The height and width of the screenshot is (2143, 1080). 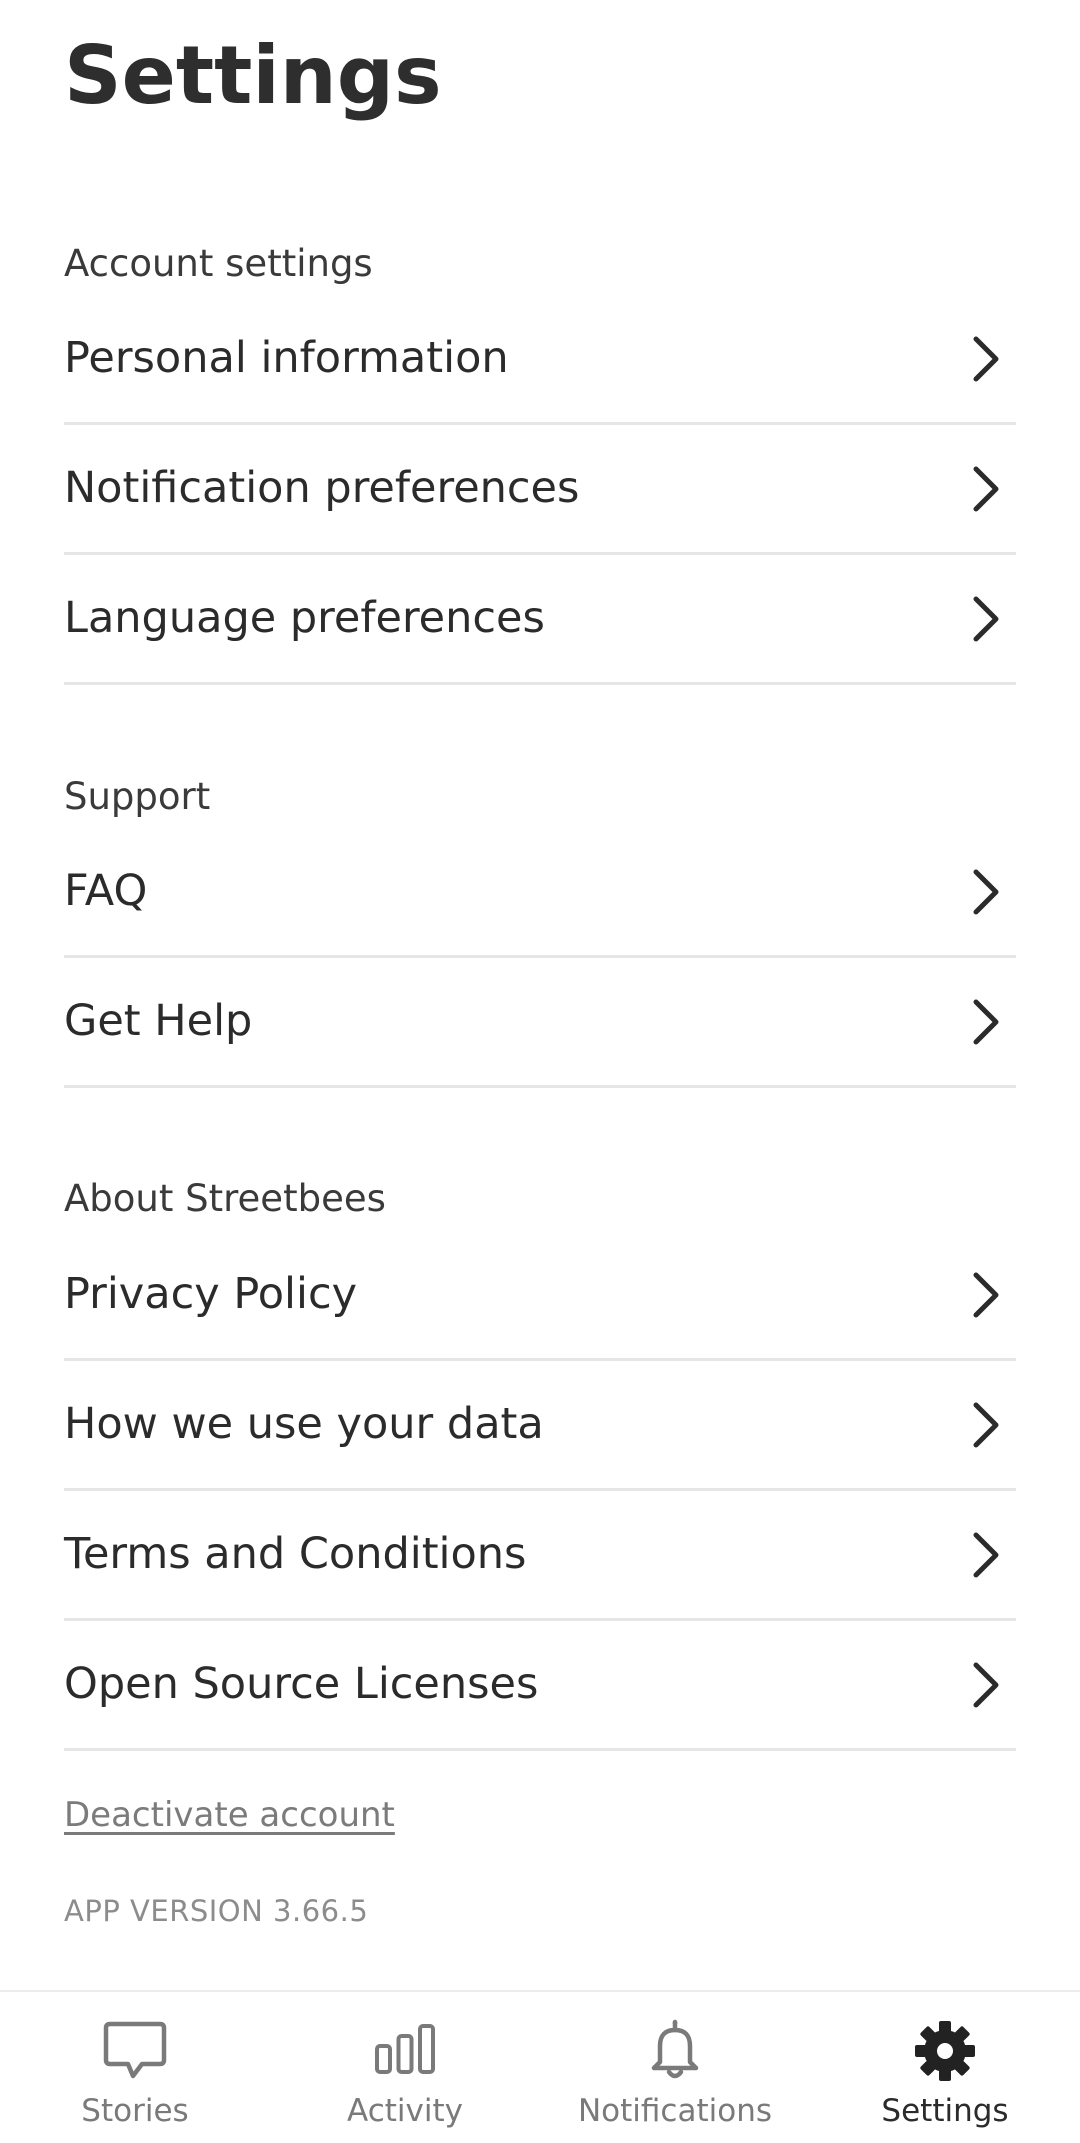 I want to click on settings-item-label: Personal information, so click(x=286, y=358).